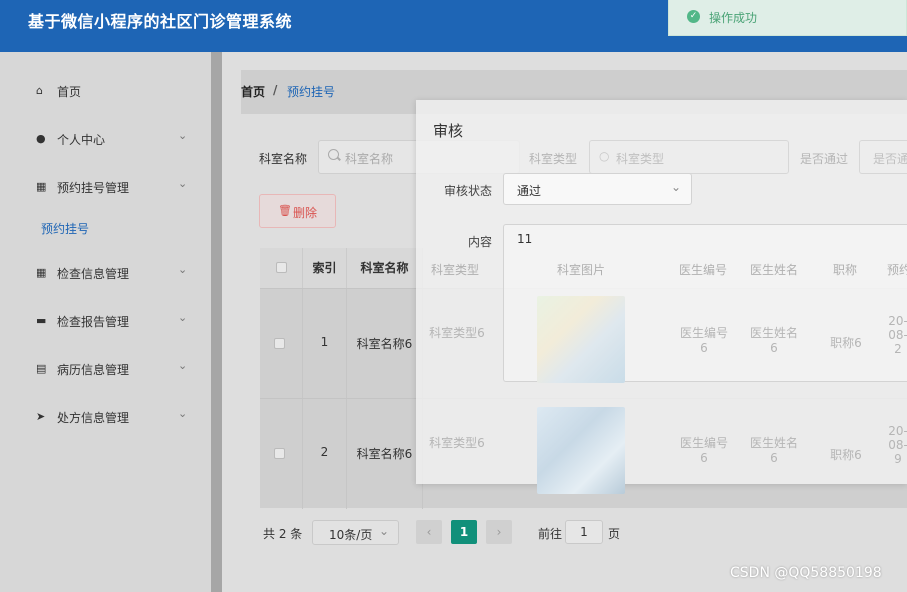 The width and height of the screenshot is (907, 592). What do you see at coordinates (448, 131) in the screenshot?
I see `dialog-title: 审核` at bounding box center [448, 131].